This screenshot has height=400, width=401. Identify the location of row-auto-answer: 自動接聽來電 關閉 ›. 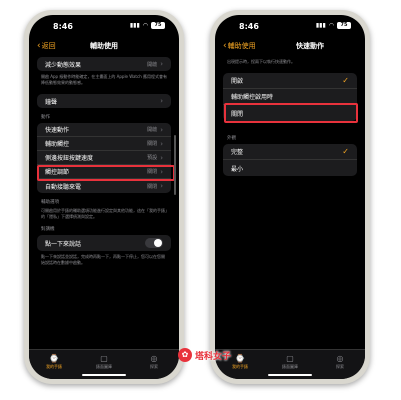
(104, 186).